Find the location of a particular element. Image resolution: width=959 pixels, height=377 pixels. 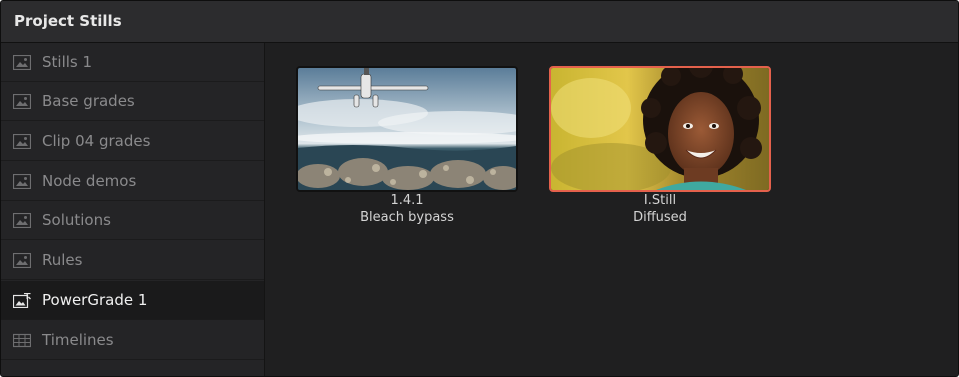

sidebar-item-label: Rules is located at coordinates (62, 260).